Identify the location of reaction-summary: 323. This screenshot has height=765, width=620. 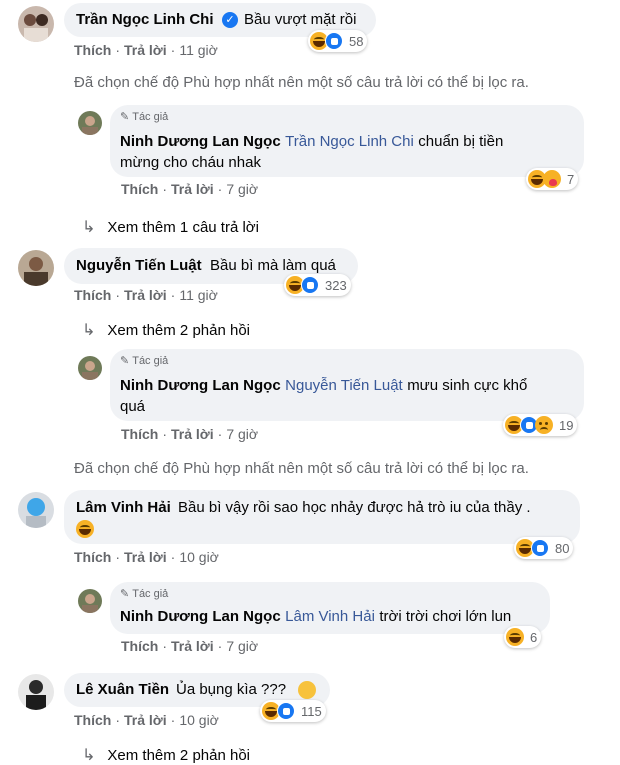
(317, 285).